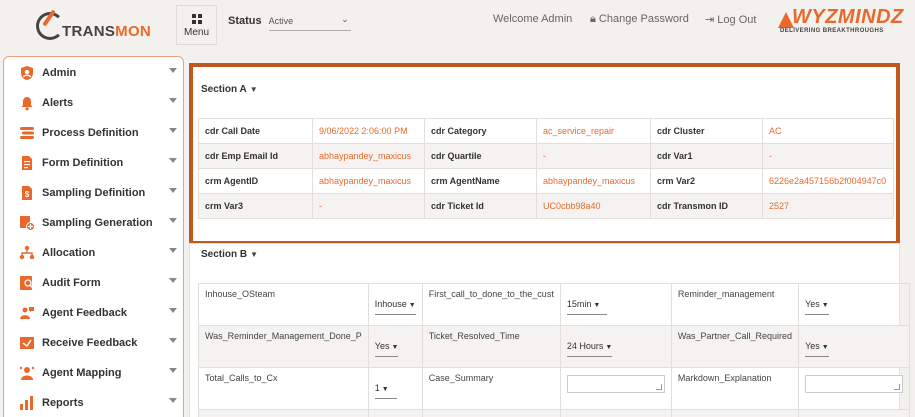  What do you see at coordinates (615, 384) in the screenshot?
I see `case-summary-textarea` at bounding box center [615, 384].